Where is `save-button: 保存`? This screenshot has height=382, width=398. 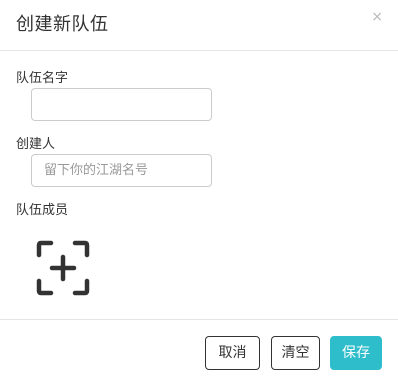
save-button: 保存 is located at coordinates (356, 353).